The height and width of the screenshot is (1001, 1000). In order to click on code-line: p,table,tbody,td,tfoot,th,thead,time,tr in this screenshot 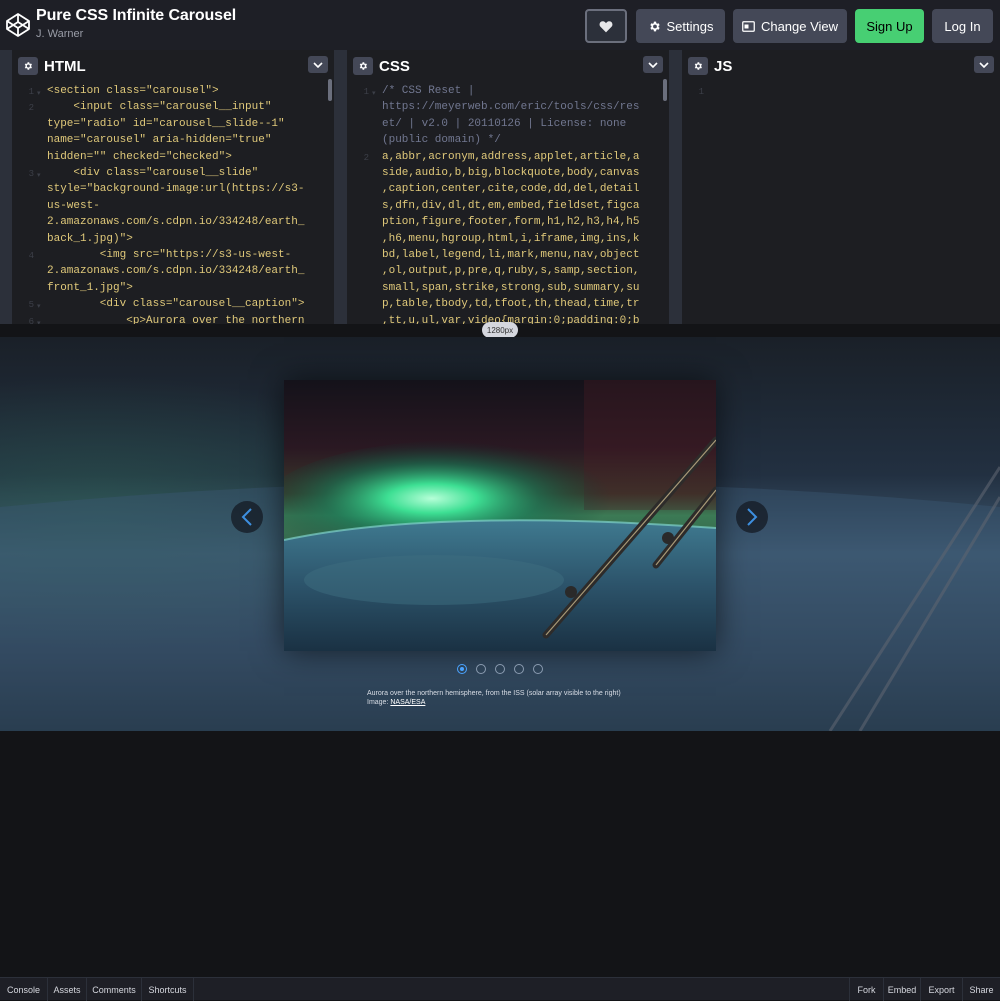, I will do `click(511, 304)`.